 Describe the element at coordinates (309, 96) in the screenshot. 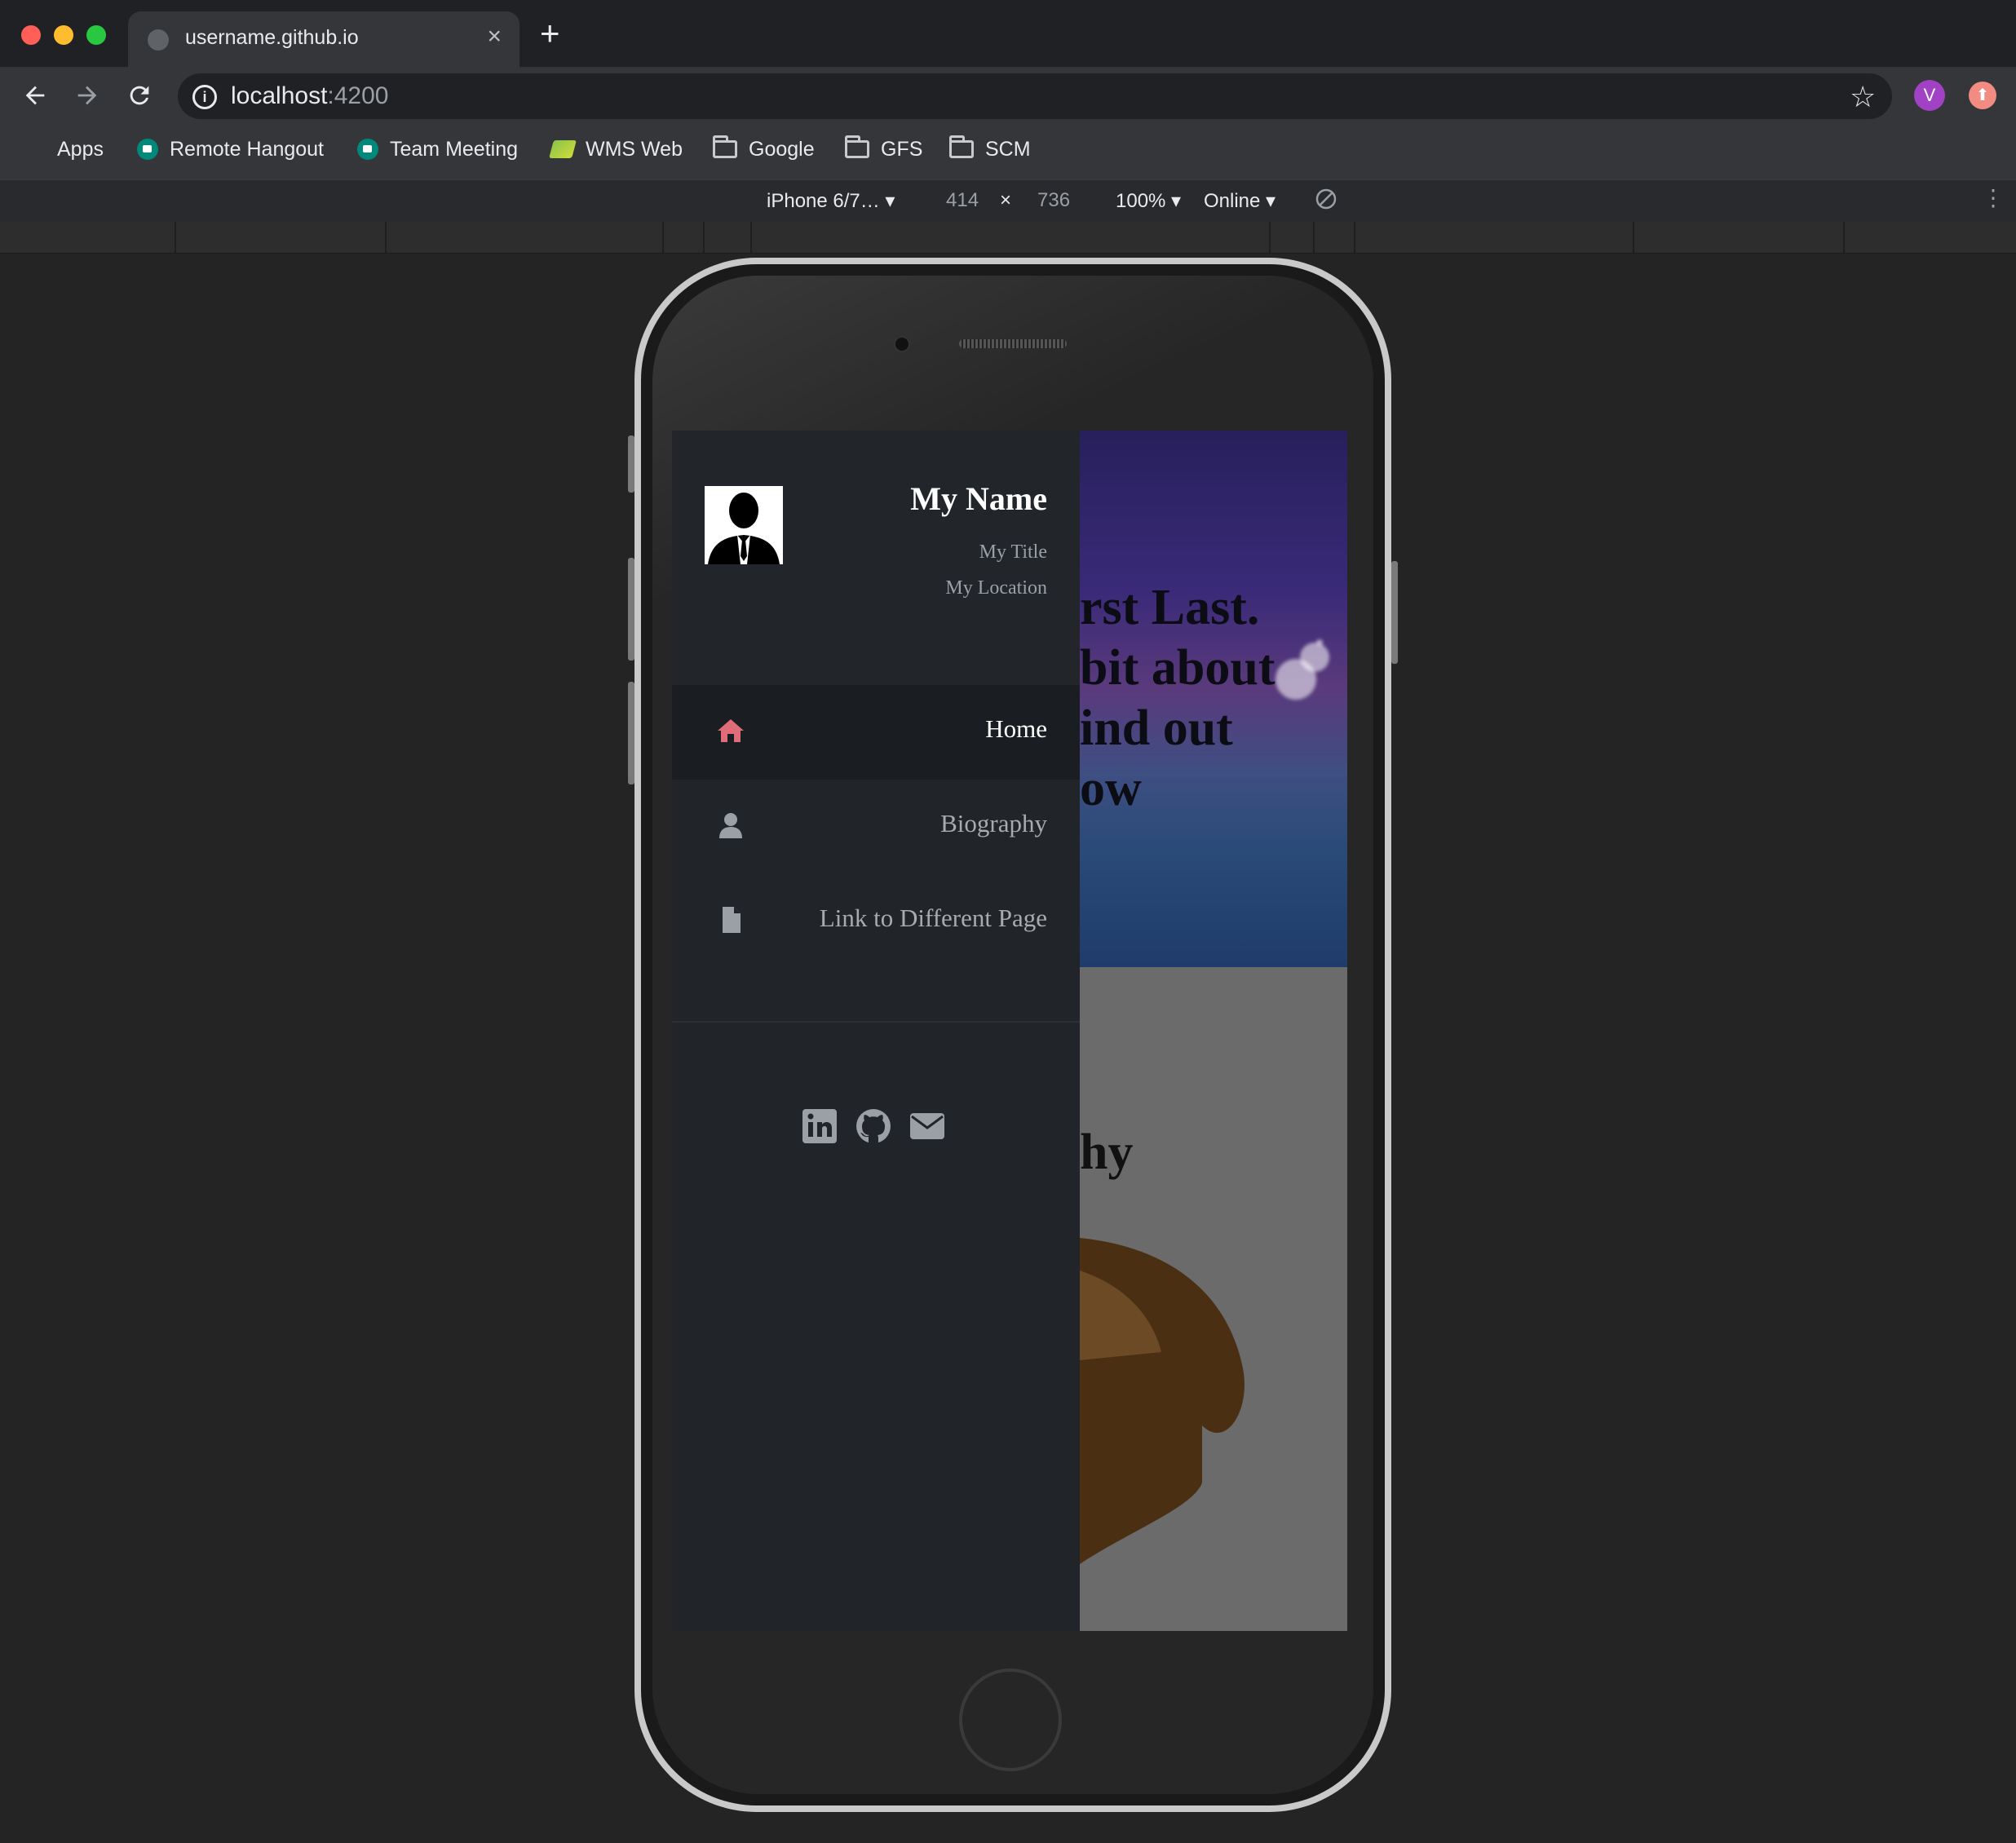

I see `url-text: localhost:4200` at that location.